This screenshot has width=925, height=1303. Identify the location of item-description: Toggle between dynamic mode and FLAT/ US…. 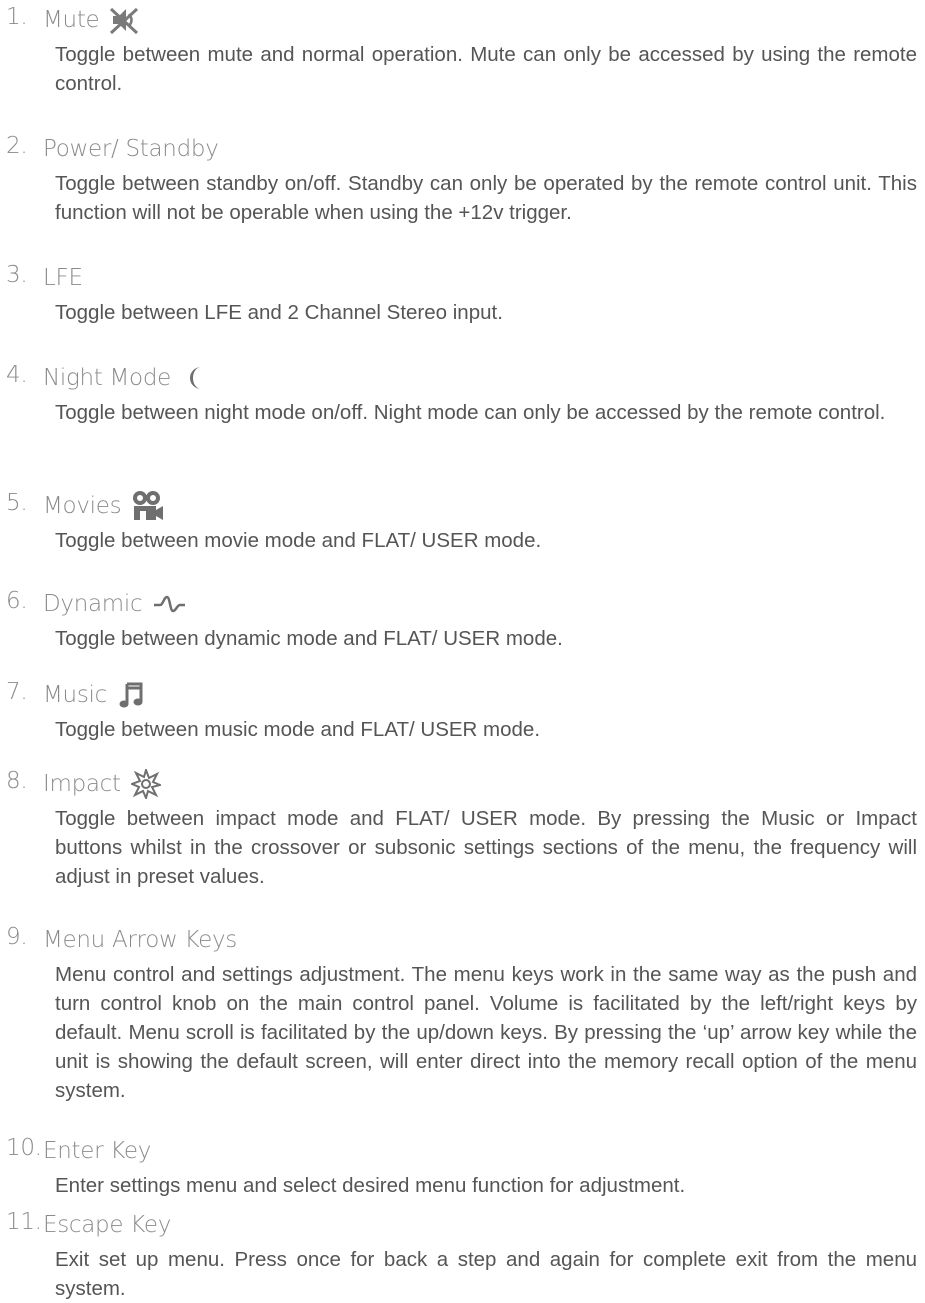
(309, 638).